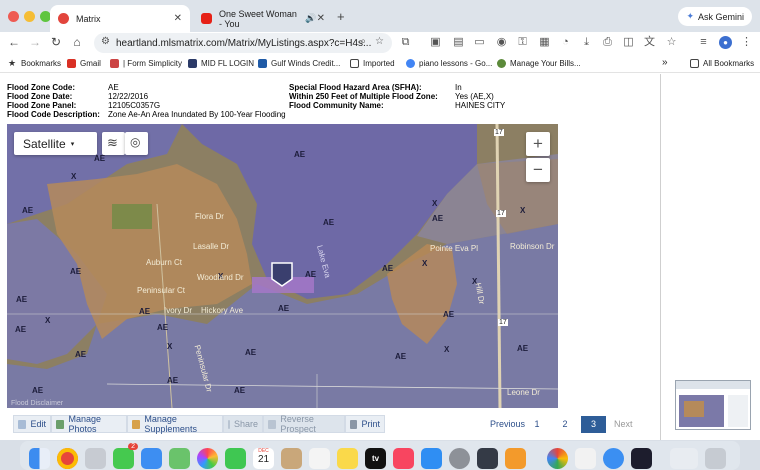  What do you see at coordinates (538, 170) in the screenshot?
I see `zoom-out-button: −` at bounding box center [538, 170].